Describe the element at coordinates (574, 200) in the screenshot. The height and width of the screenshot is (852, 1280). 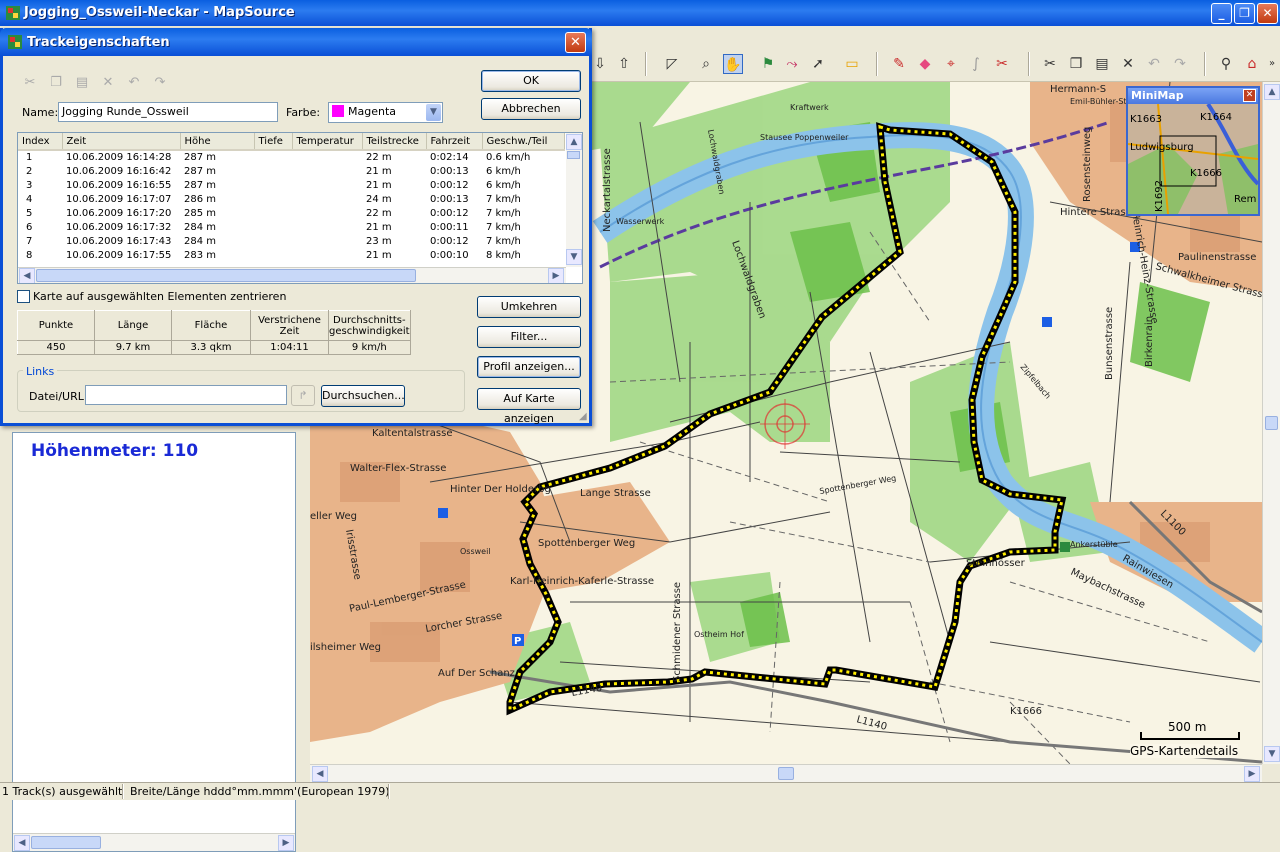
I see `table-vscrollbar: ▲ ▼` at that location.